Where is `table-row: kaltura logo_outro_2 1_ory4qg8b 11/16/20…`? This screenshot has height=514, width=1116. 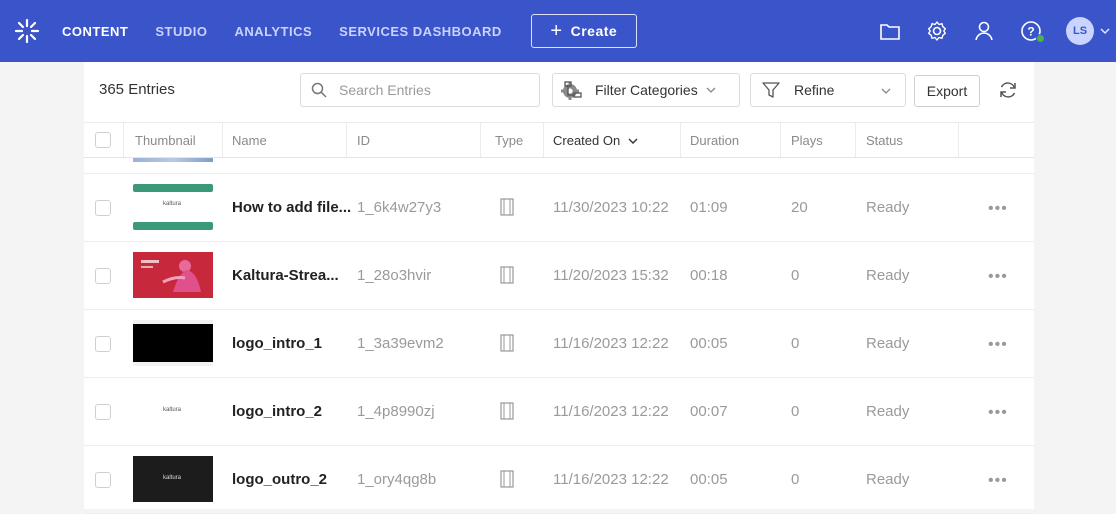 table-row: kaltura logo_outro_2 1_ory4qg8b 11/16/20… is located at coordinates (559, 480).